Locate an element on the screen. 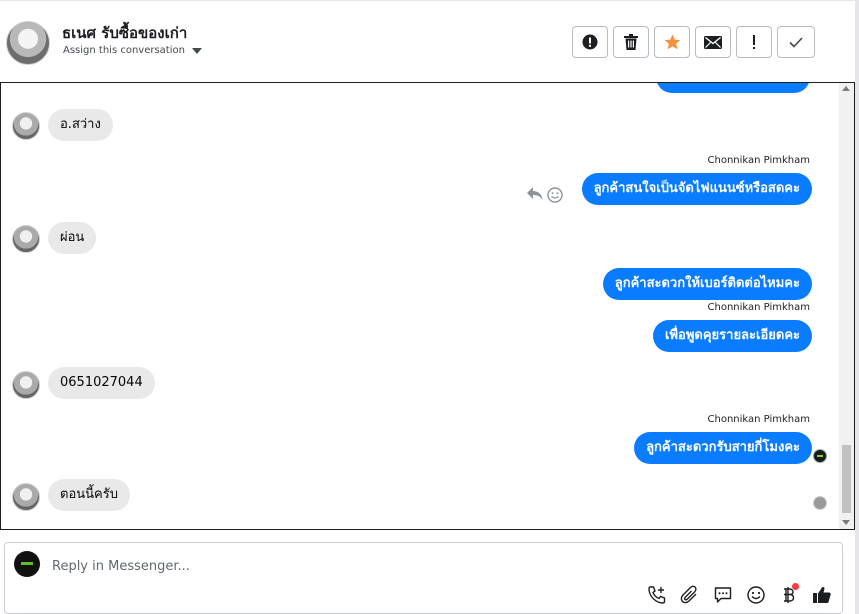  star-icon is located at coordinates (672, 42).